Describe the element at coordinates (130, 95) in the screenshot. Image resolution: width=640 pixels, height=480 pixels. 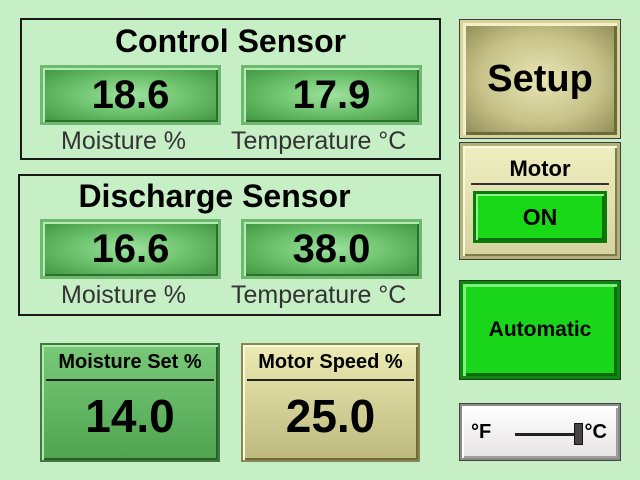
I see `control-moisture-value: 18.6` at that location.